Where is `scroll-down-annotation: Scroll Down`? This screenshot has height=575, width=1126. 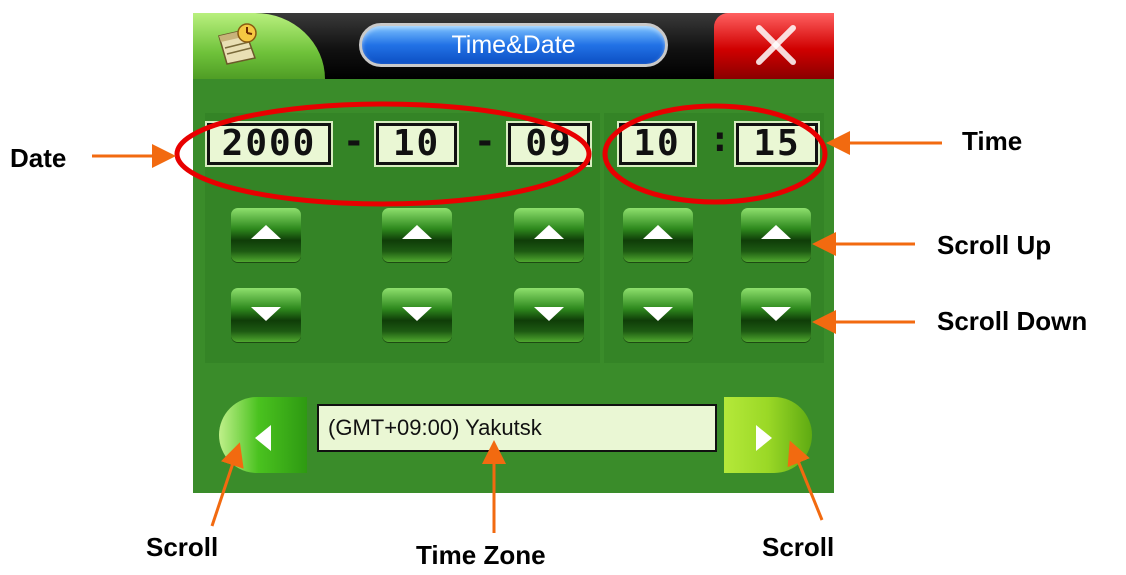 scroll-down-annotation: Scroll Down is located at coordinates (1012, 321).